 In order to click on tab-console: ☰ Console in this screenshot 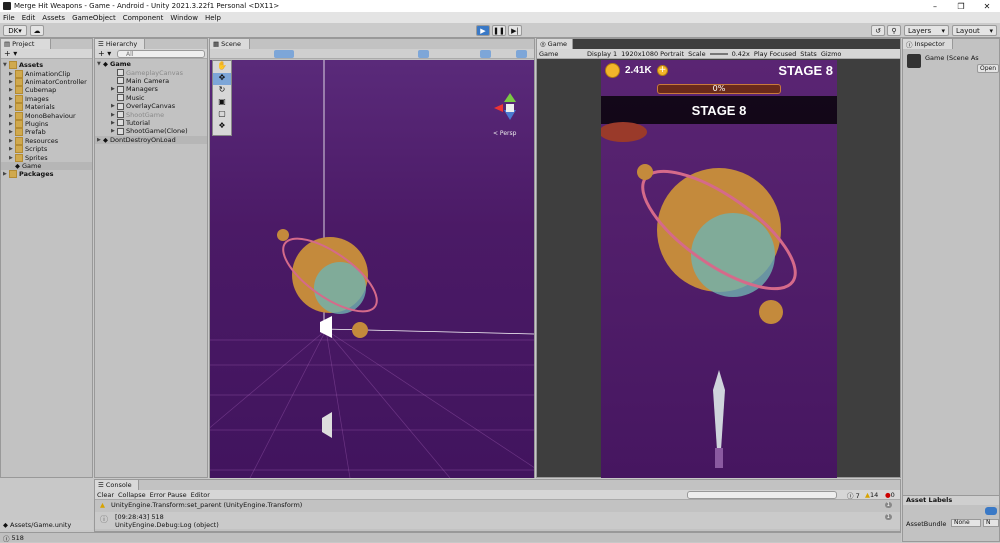, I will do `click(117, 485)`.